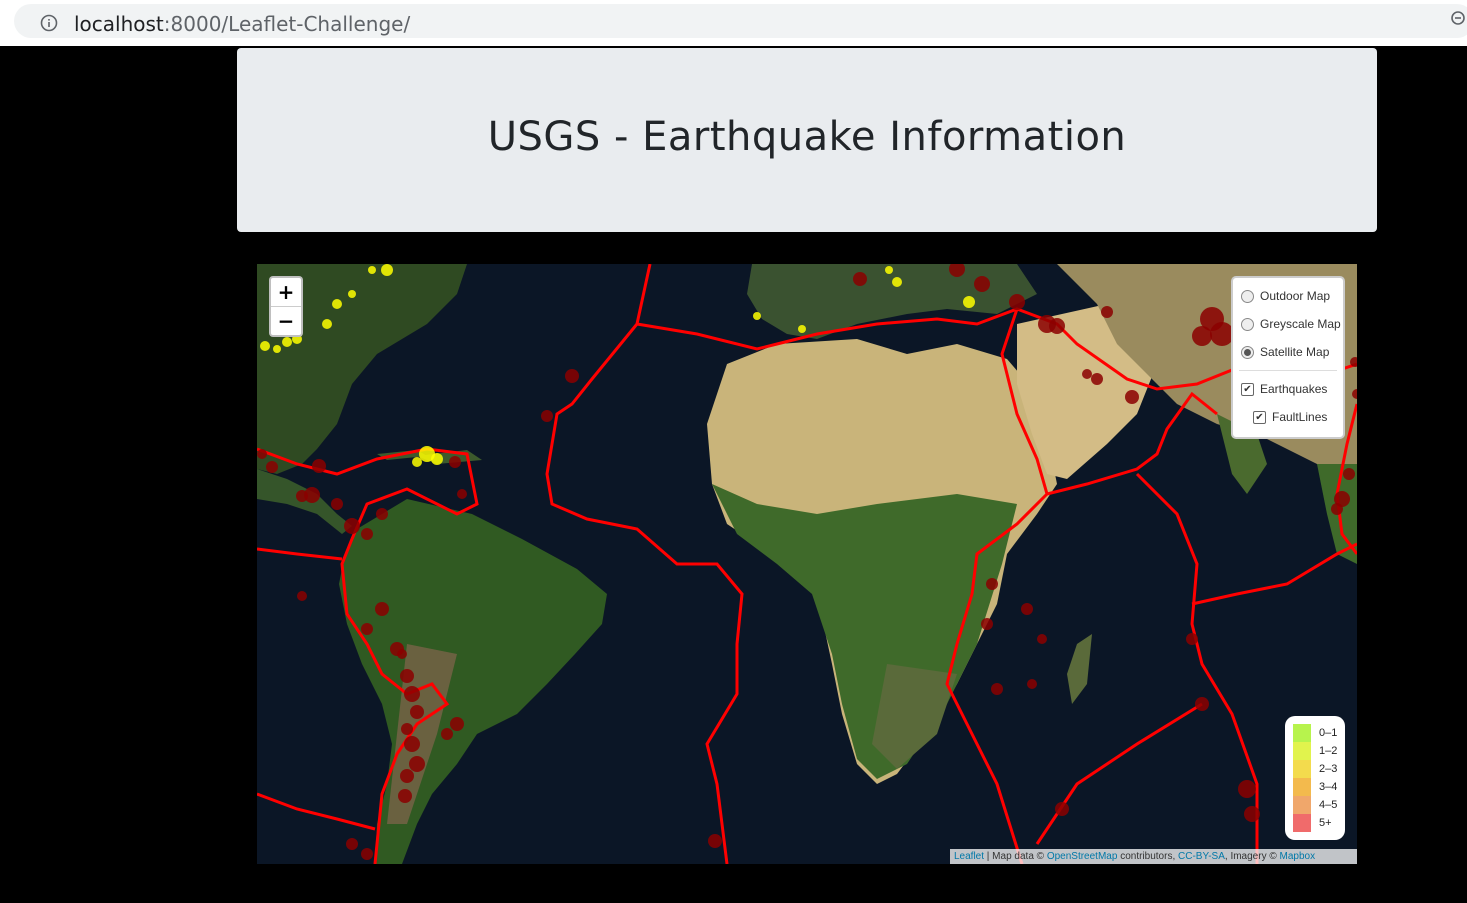 This screenshot has width=1467, height=903. I want to click on mapbox-link: Mapbox, so click(1298, 856).